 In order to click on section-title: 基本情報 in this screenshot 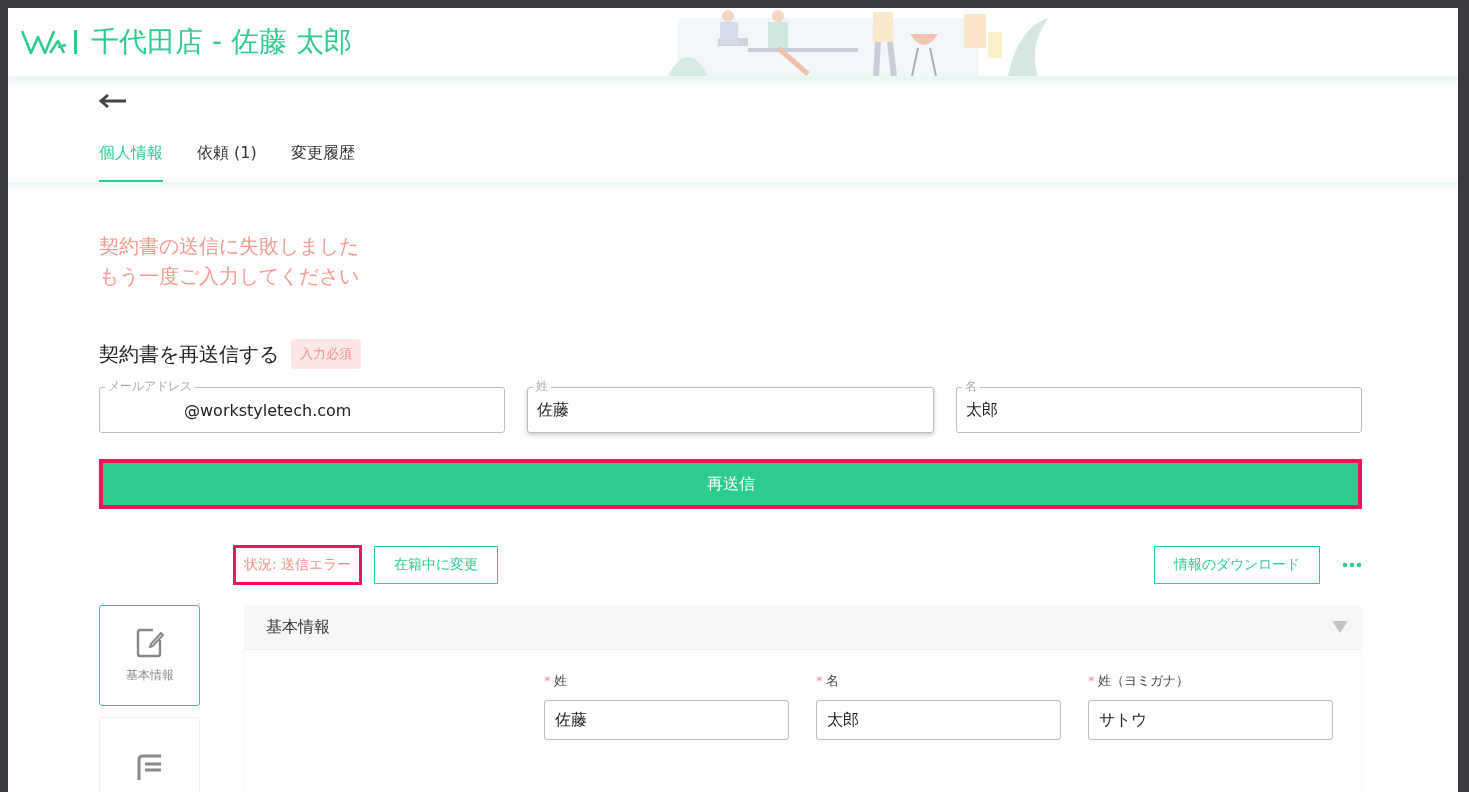, I will do `click(298, 627)`.